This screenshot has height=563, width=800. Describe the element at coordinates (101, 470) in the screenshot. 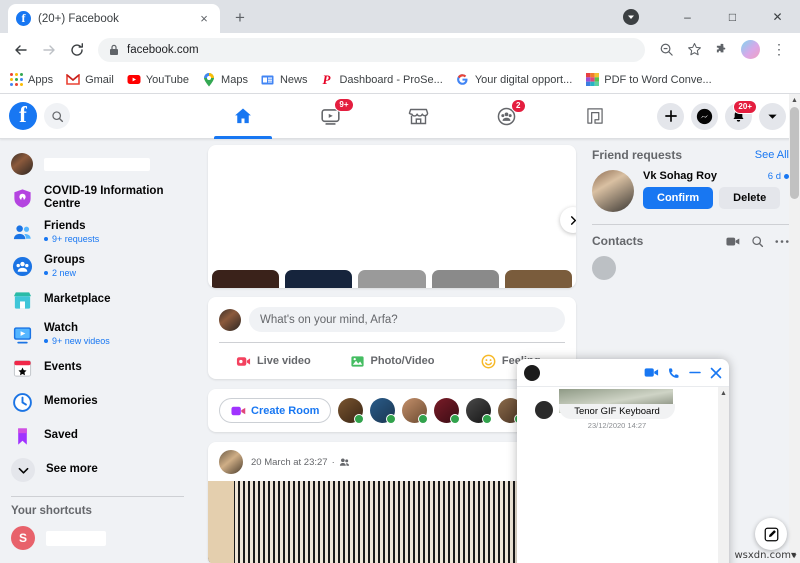

I see `sidebar-item-see-more: See more` at that location.